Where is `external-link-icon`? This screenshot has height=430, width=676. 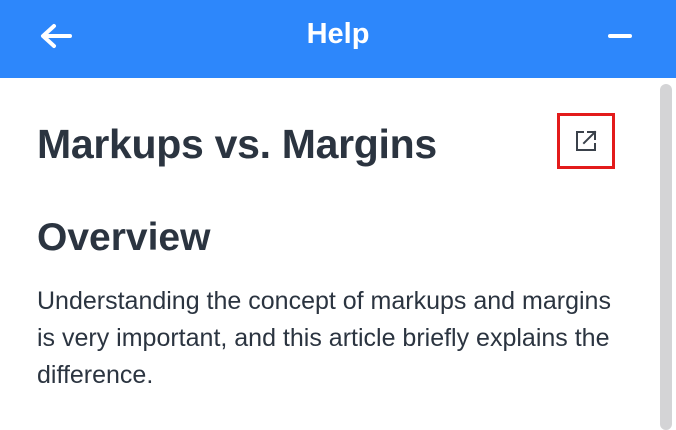
external-link-icon is located at coordinates (586, 140).